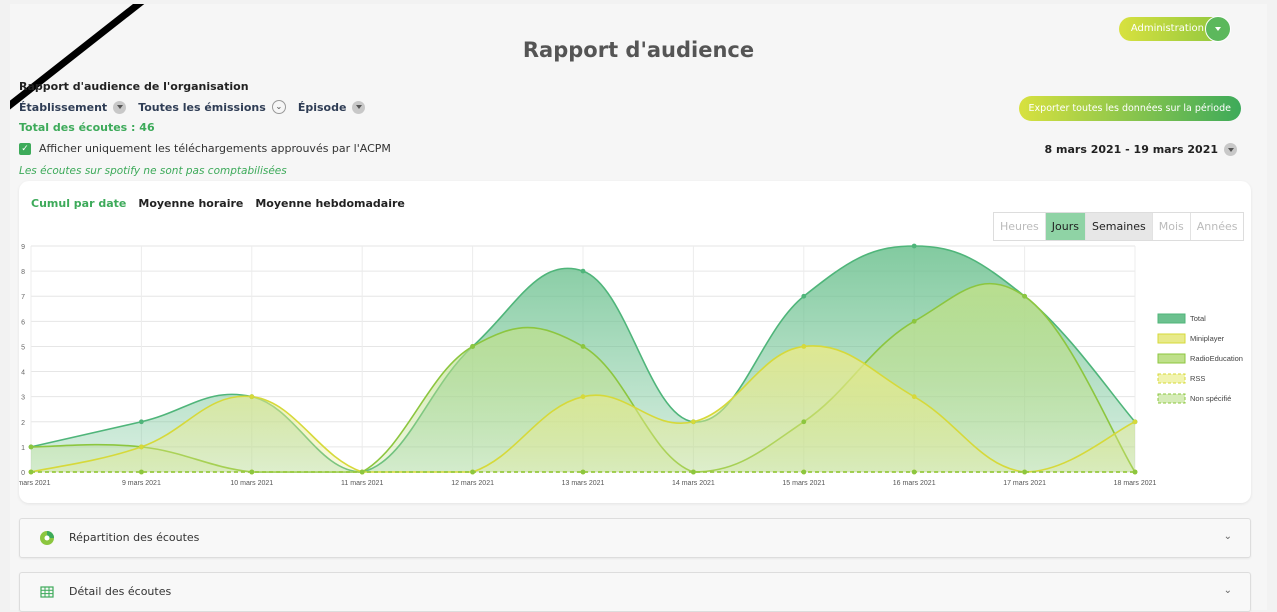  What do you see at coordinates (1024, 483) in the screenshot?
I see `x-tick-label: 17 mars 2021` at bounding box center [1024, 483].